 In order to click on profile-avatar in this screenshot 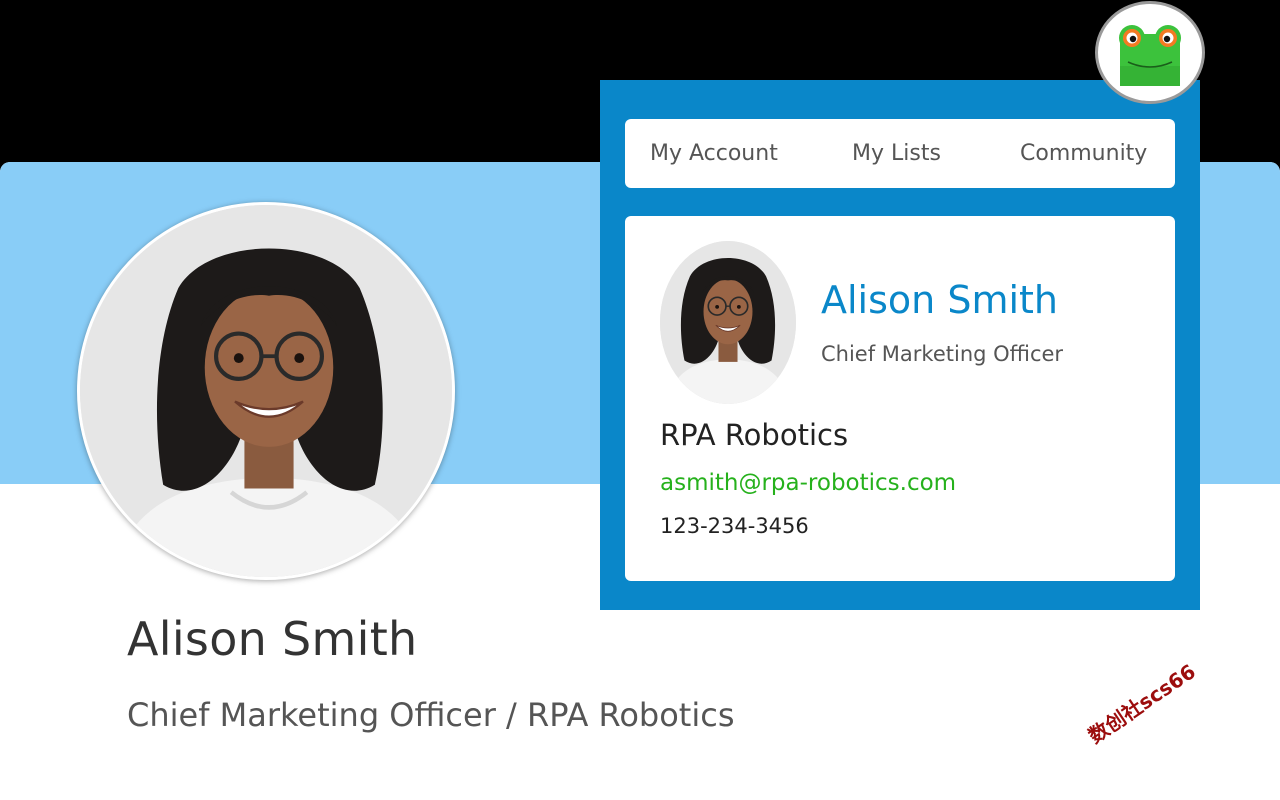, I will do `click(266, 391)`.